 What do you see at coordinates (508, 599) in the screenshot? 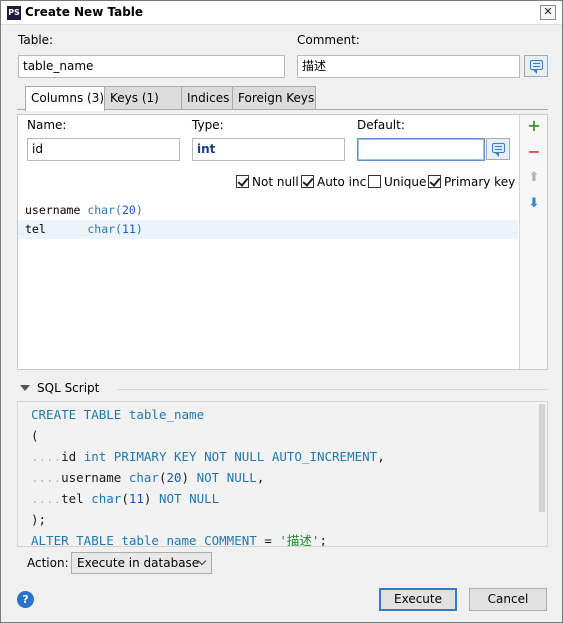
I see `cancel-button: Cancel` at bounding box center [508, 599].